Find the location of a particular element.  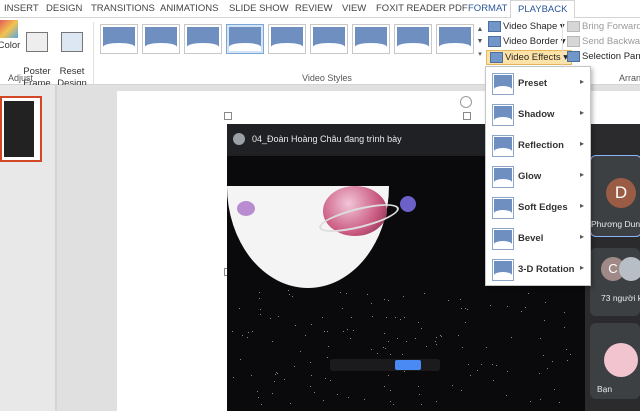

tab-slide-show: SLIDE SHOW is located at coordinates (259, 8).